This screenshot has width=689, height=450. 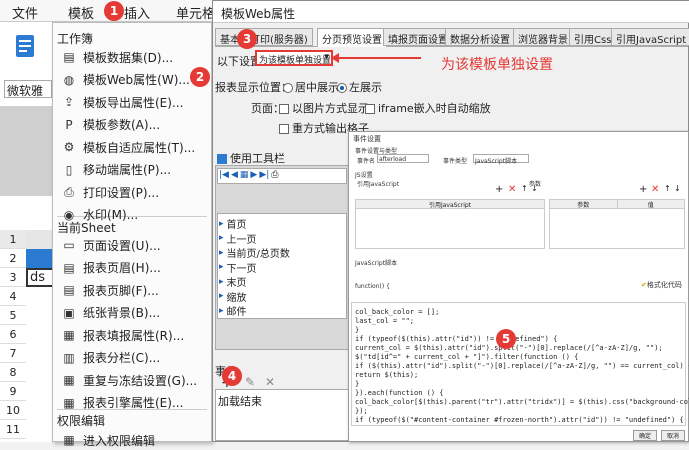 What do you see at coordinates (250, 382) in the screenshot?
I see `edit-event-icon: ✎` at bounding box center [250, 382].